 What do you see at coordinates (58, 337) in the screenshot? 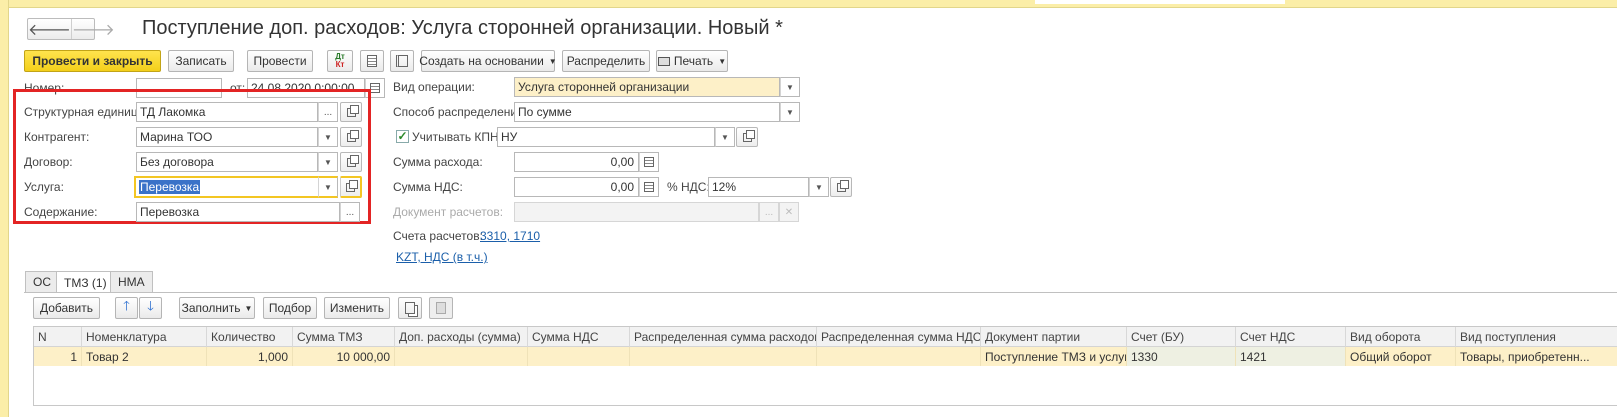
I see `col-n: N` at bounding box center [58, 337].